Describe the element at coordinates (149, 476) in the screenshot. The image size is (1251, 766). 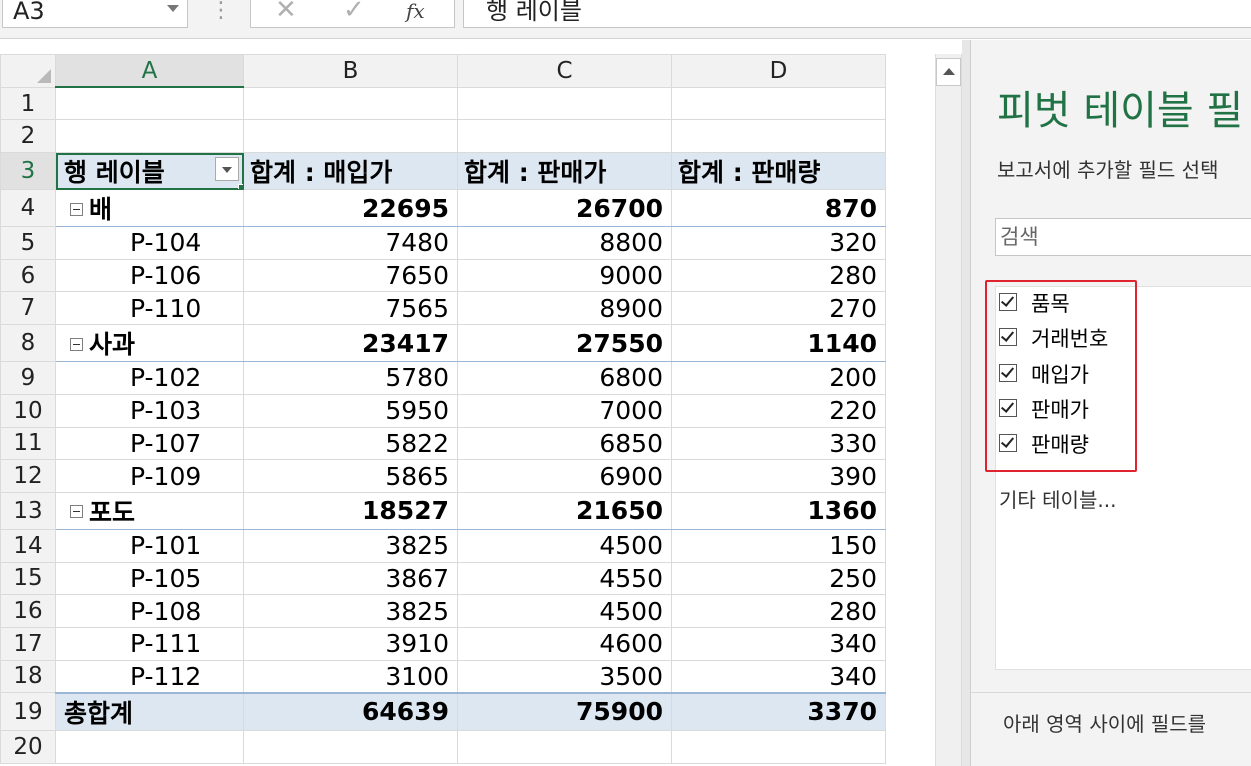
I see `item-label-cell: P-109` at that location.